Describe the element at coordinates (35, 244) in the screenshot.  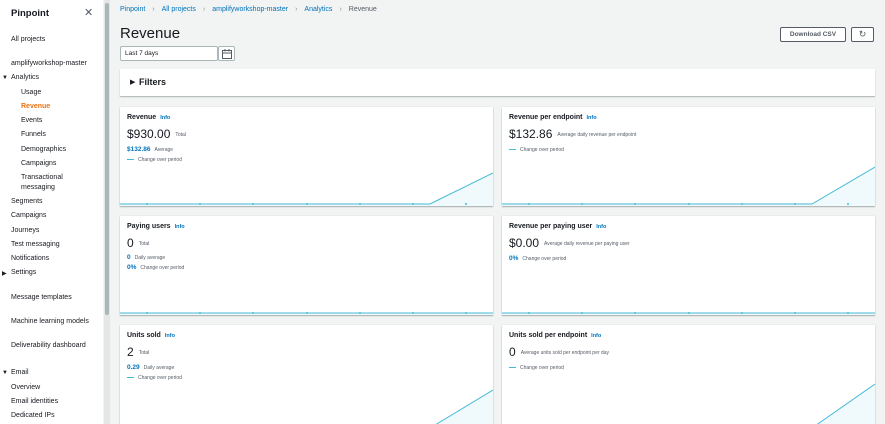
I see `sidebar-item-test-messaging: Test messaging` at that location.